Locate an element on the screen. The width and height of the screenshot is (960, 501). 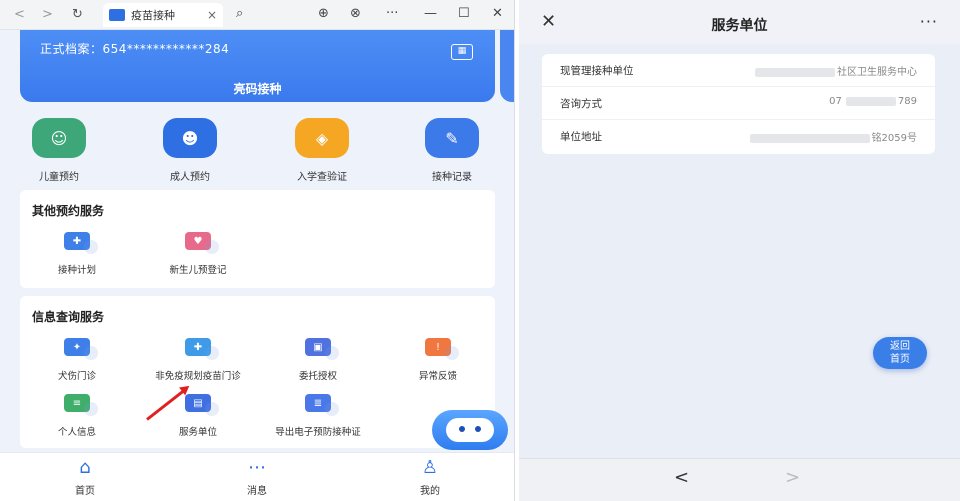
service-vaccination-plan: ✚ 接种计划 is located at coordinates (77, 254).